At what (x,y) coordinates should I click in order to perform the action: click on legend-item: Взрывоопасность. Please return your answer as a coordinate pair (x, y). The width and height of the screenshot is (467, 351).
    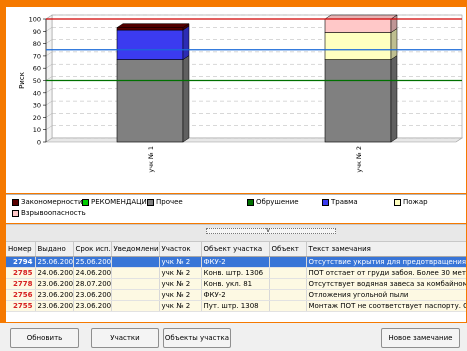
    Looking at the image, I should click on (49, 213).